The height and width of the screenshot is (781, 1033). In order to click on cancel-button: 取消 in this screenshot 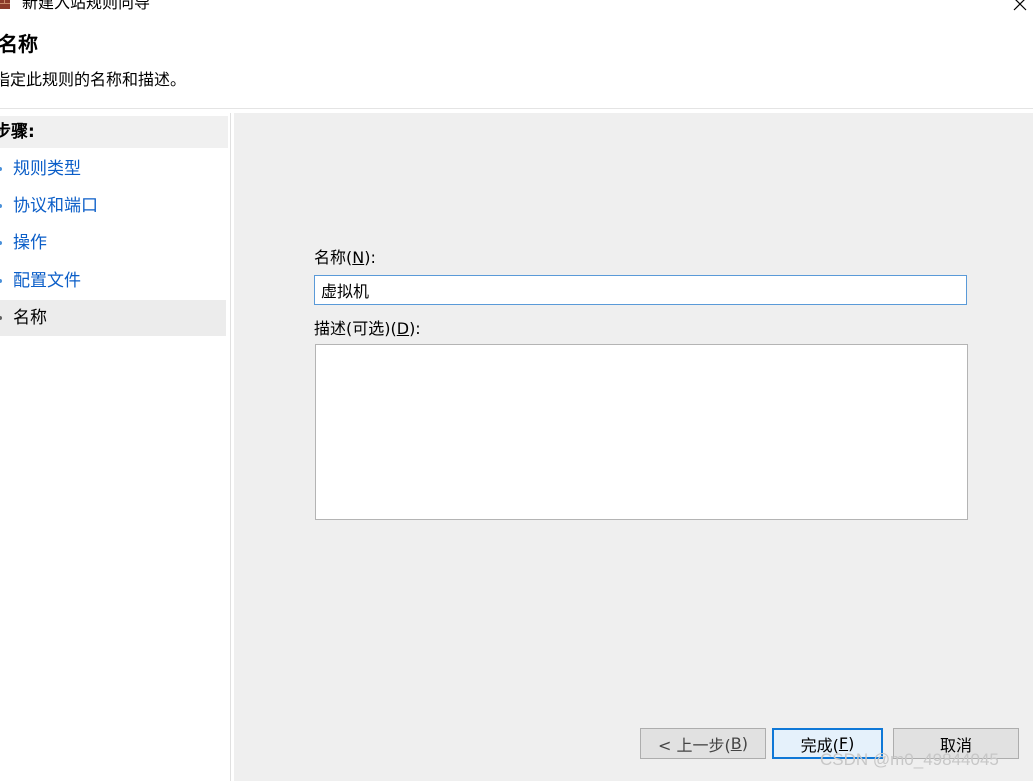, I will do `click(956, 743)`.